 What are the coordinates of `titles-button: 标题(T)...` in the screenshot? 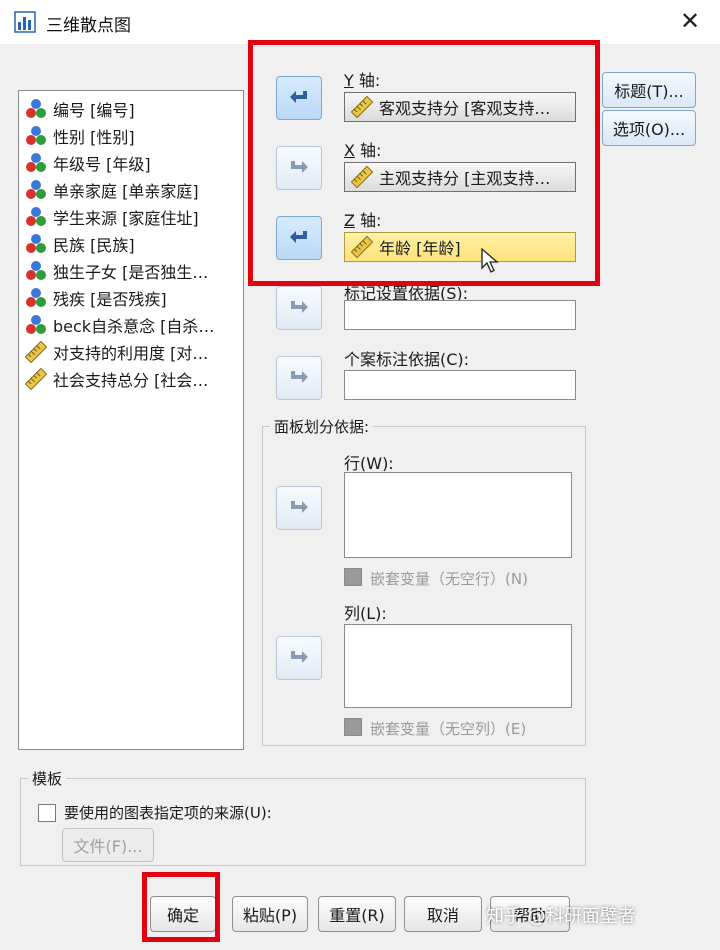 It's located at (649, 90).